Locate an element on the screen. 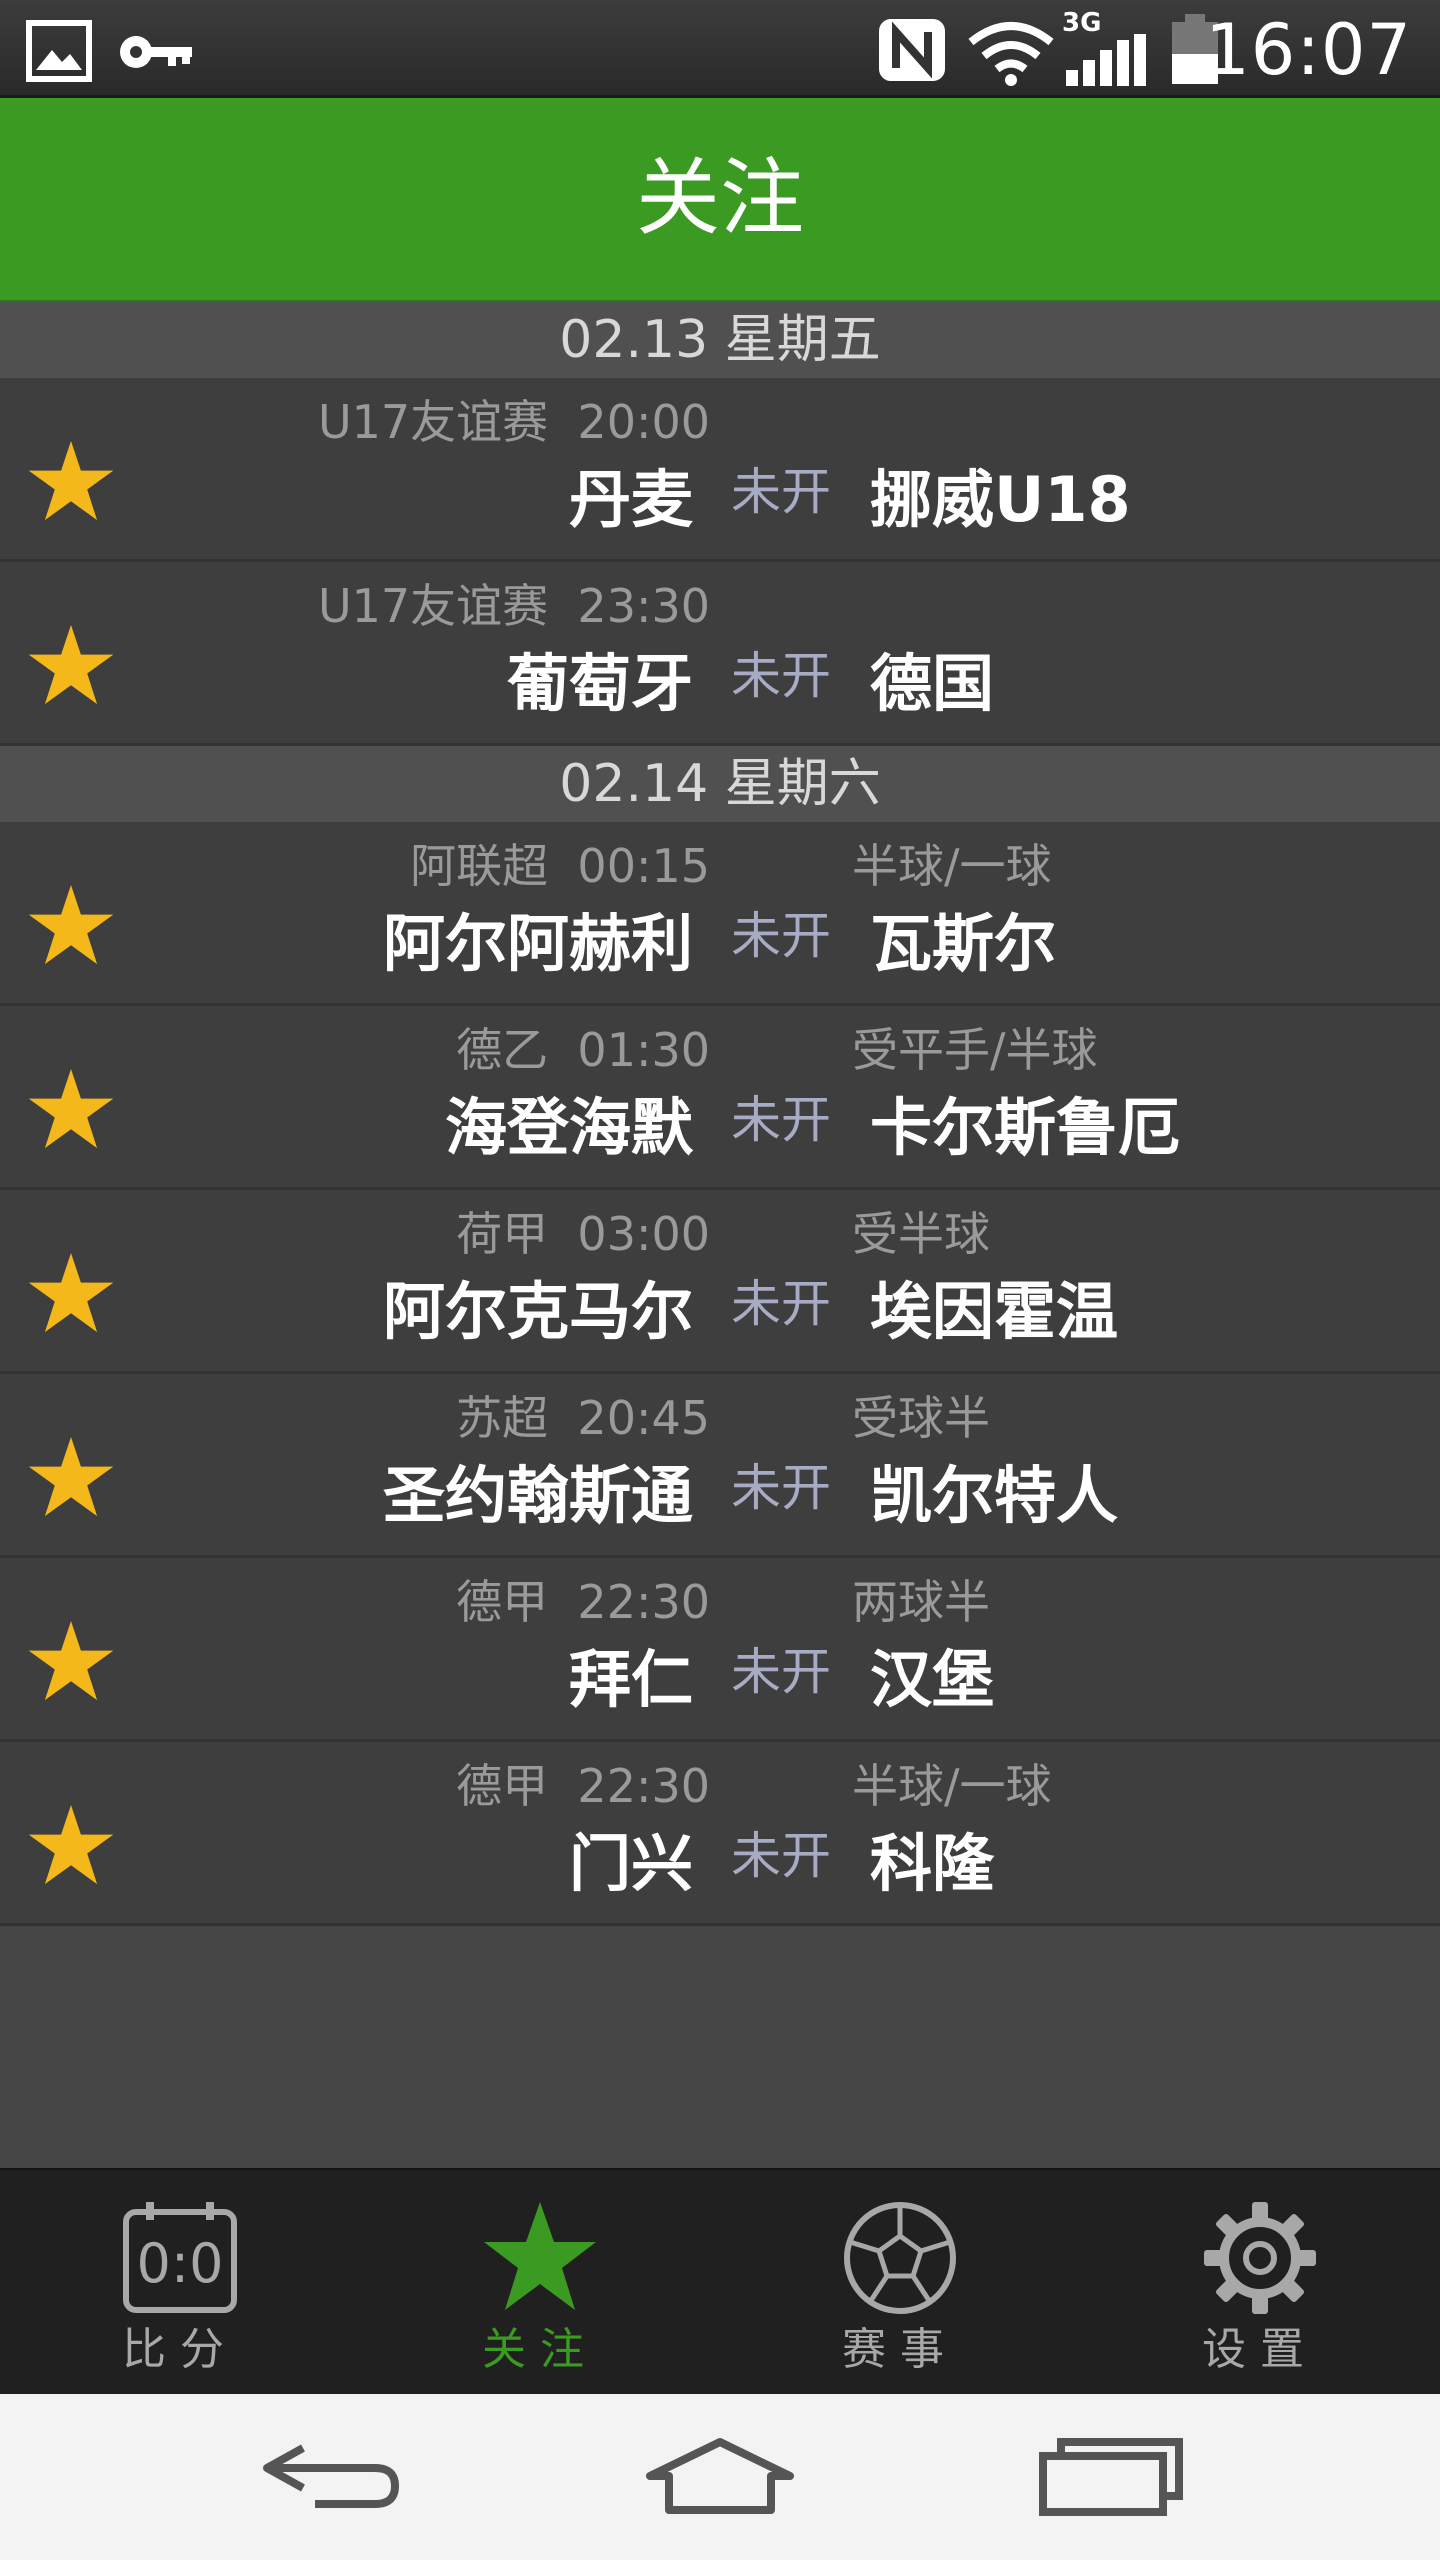 This screenshot has width=1440, height=2560. wifi-icon is located at coordinates (1011, 54).